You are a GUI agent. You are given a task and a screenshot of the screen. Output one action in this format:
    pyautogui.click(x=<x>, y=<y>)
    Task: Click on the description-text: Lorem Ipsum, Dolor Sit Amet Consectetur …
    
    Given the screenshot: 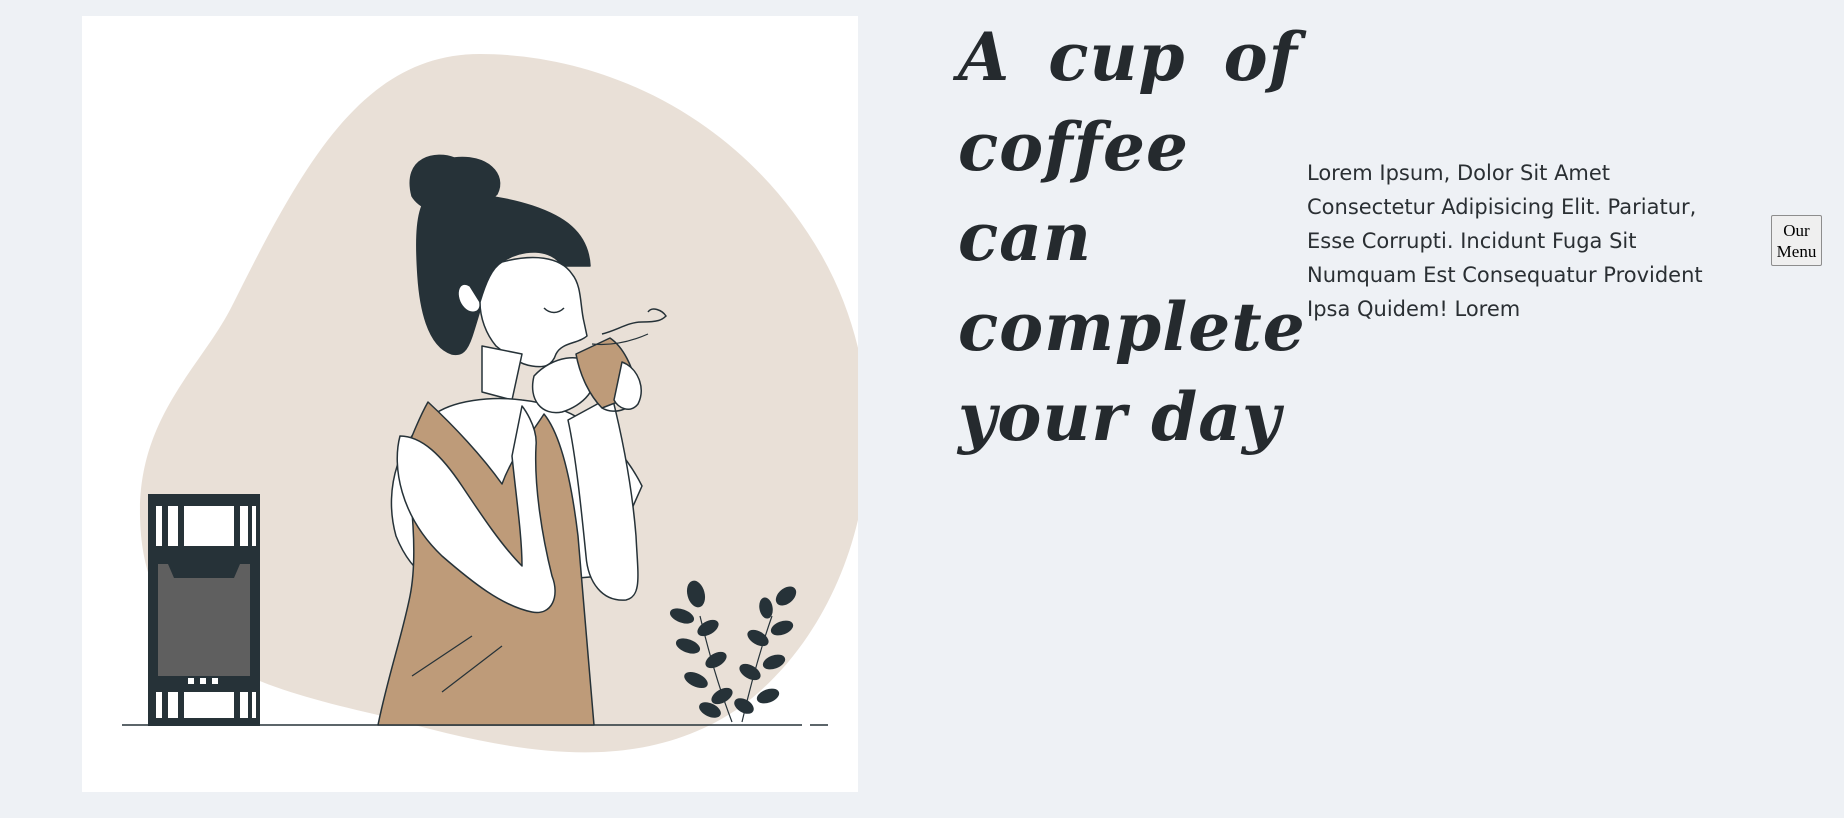 What is the action you would take?
    pyautogui.click(x=1505, y=241)
    